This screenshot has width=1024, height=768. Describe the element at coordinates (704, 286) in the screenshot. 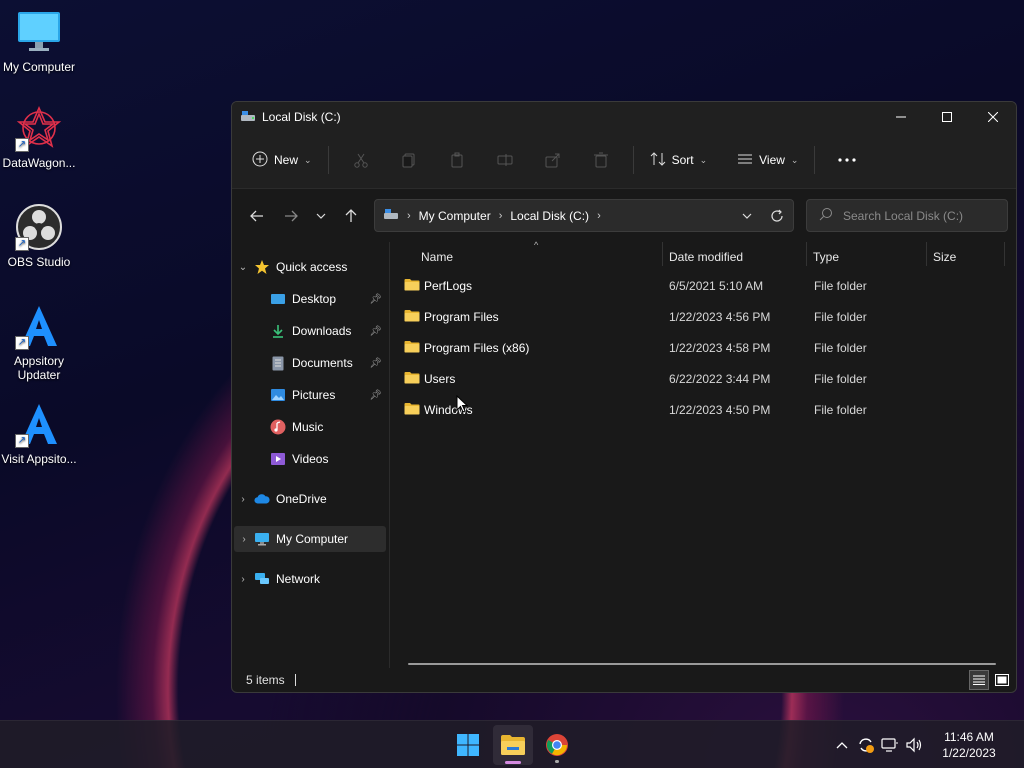

I see `file-row: PerfLogs 6/5/2021 5:10 AM File folder` at that location.